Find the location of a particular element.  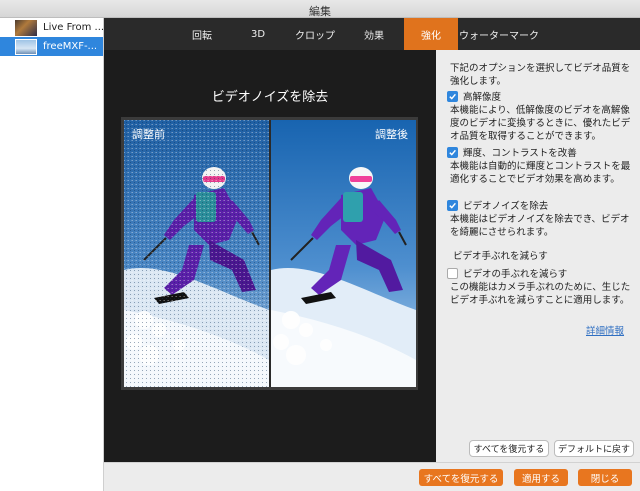

denoise-option: ビデオノイズを除去 is located at coordinates (497, 205).